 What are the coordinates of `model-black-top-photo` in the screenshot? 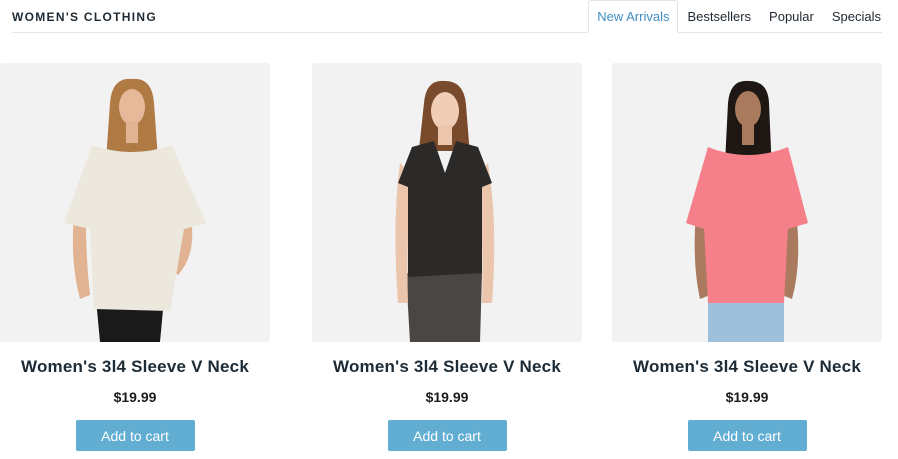 It's located at (445, 211).